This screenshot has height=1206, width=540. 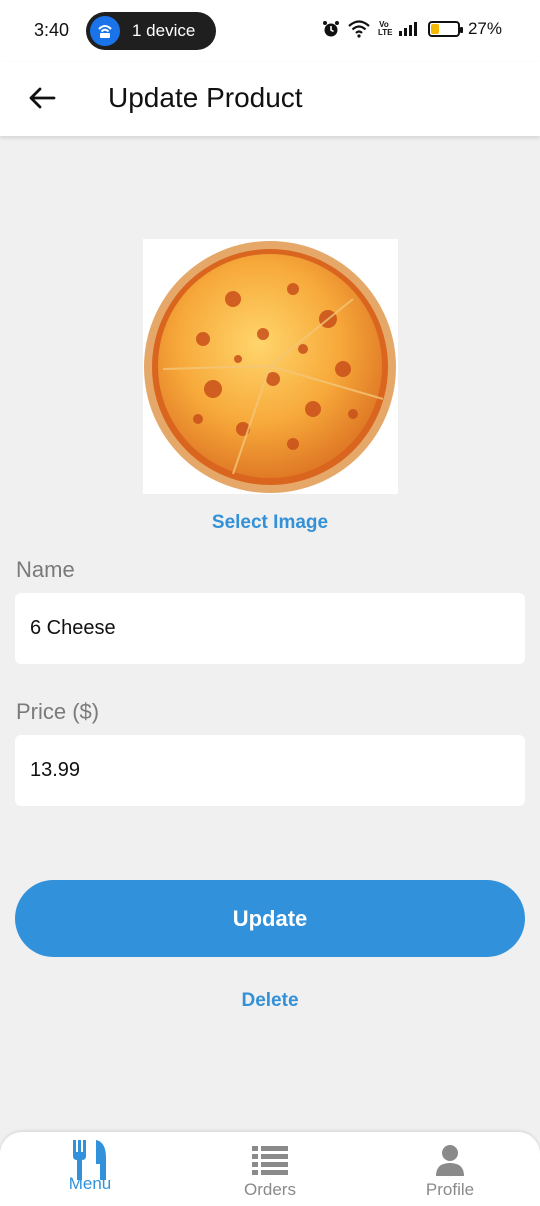 What do you see at coordinates (73, 628) in the screenshot?
I see `name-value: 6 Cheese` at bounding box center [73, 628].